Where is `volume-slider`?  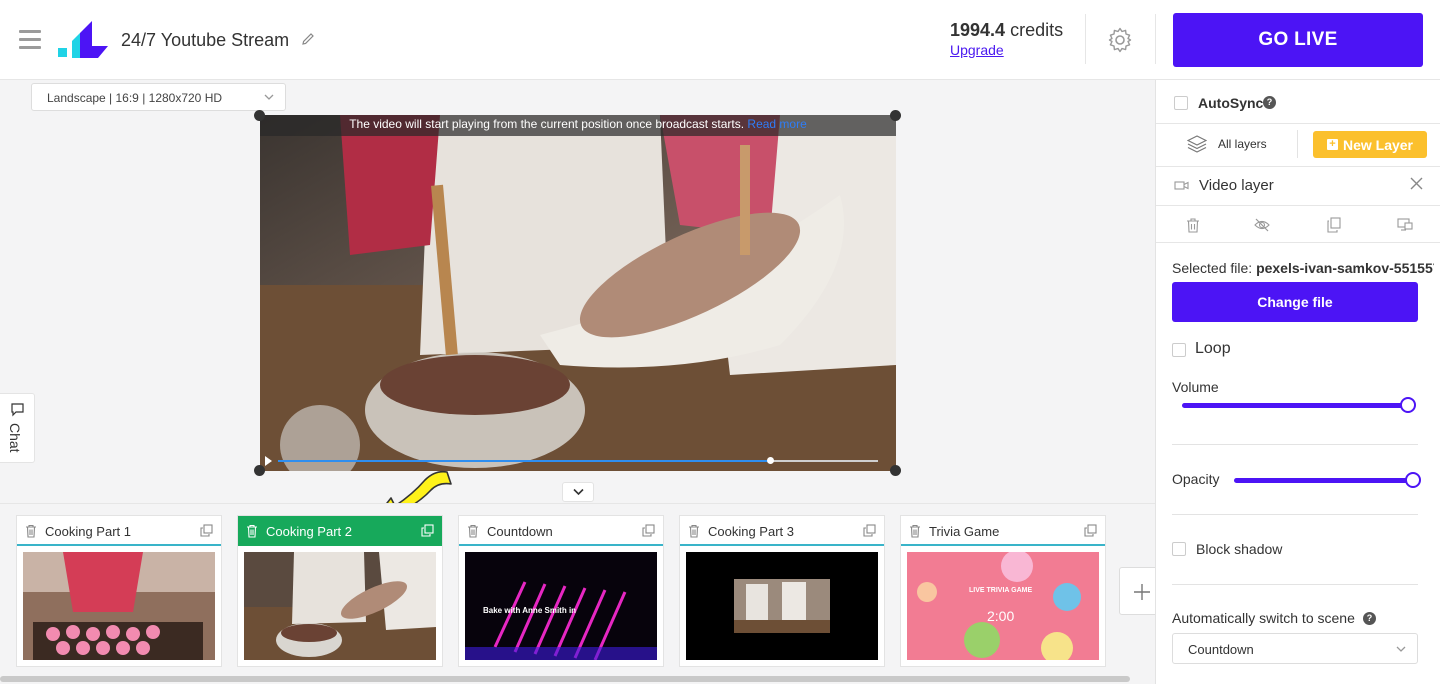 volume-slider is located at coordinates (1295, 405).